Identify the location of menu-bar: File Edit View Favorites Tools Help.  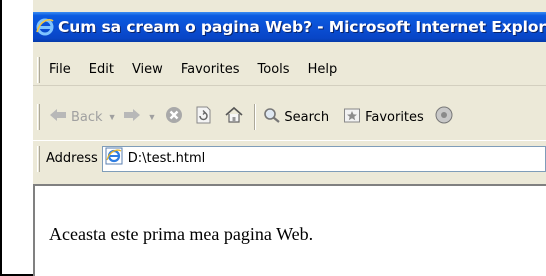
(289, 70).